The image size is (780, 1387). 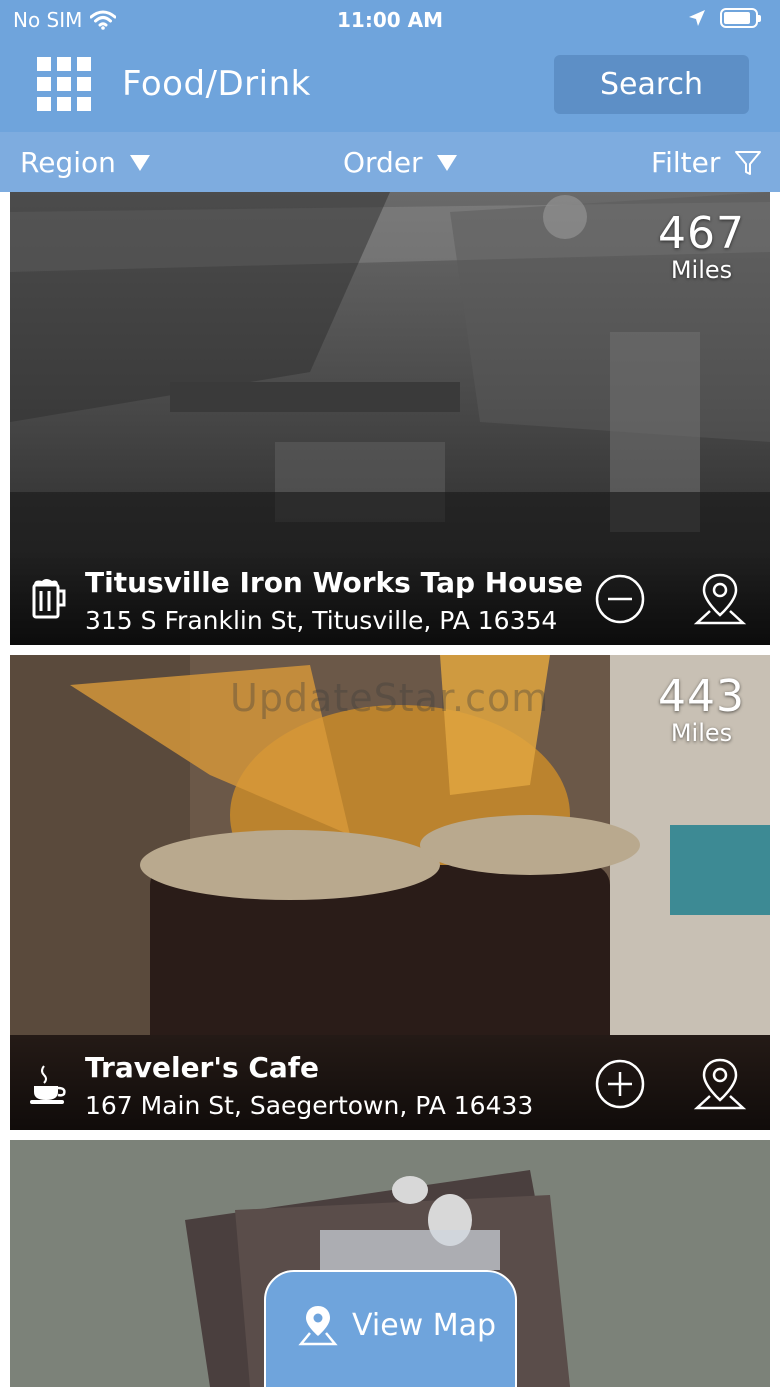 I want to click on status-time: 11:00 AM, so click(x=389, y=20).